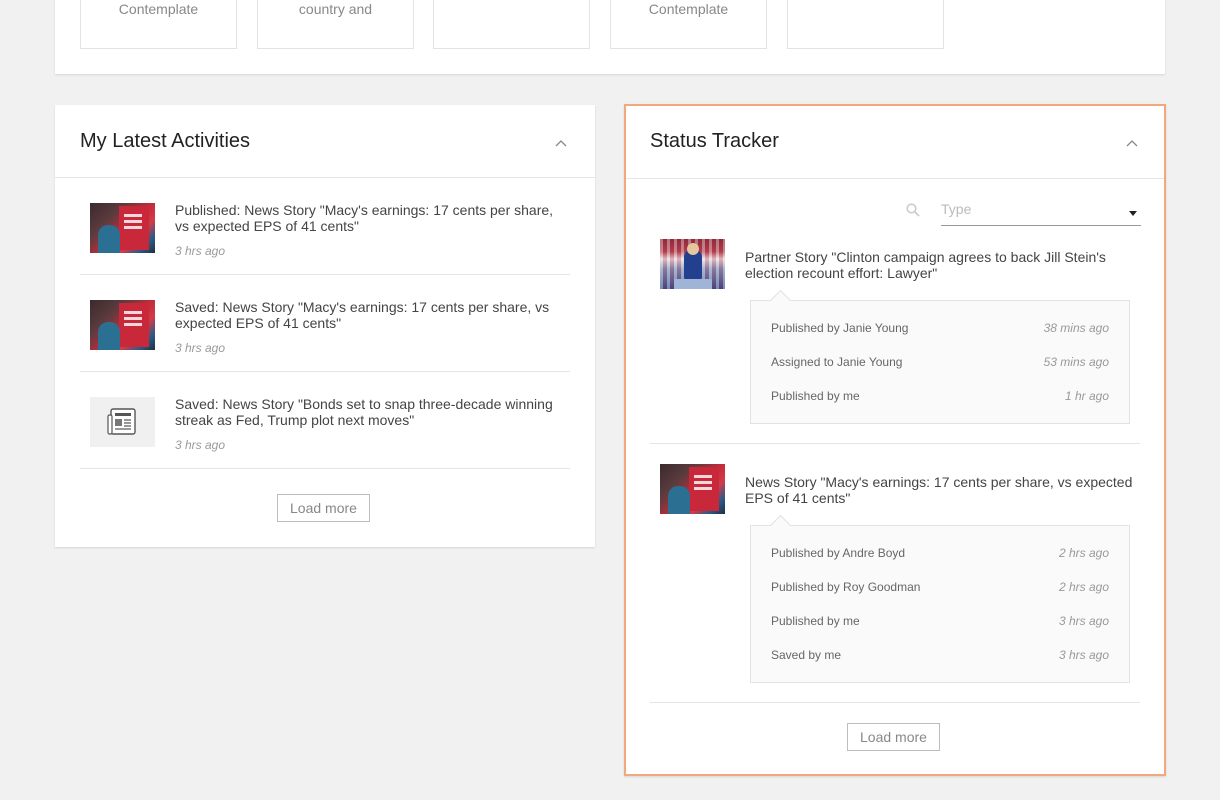  What do you see at coordinates (895, 142) in the screenshot?
I see `panel-header: Status Tracker` at bounding box center [895, 142].